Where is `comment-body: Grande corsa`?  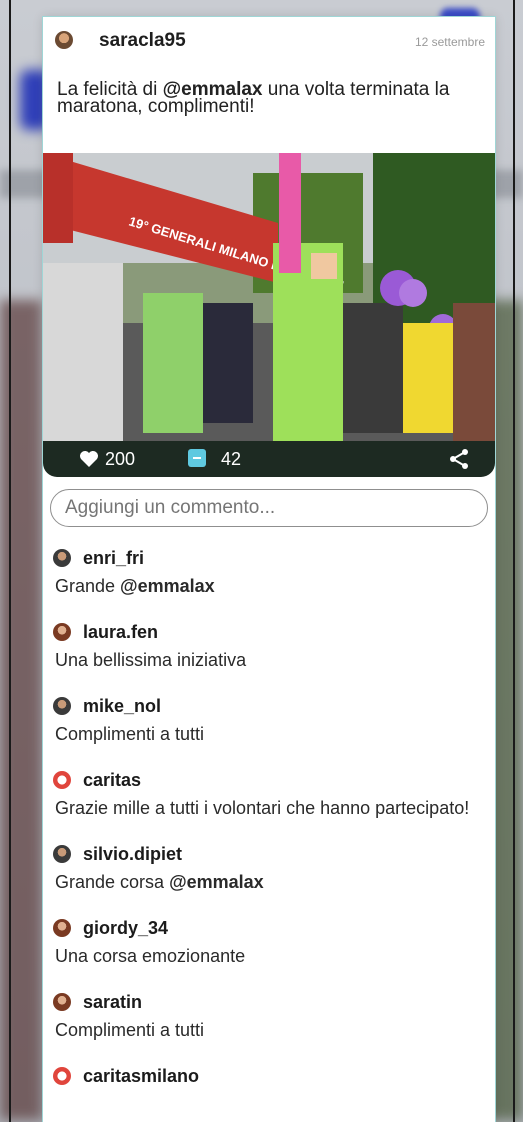 comment-body: Grande corsa is located at coordinates (112, 882).